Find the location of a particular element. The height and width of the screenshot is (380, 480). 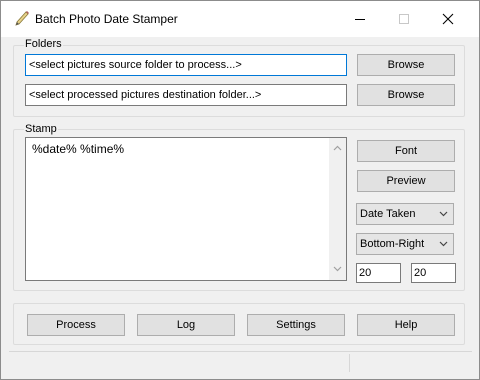

stamp-group-label: Stamp is located at coordinates (41, 129).